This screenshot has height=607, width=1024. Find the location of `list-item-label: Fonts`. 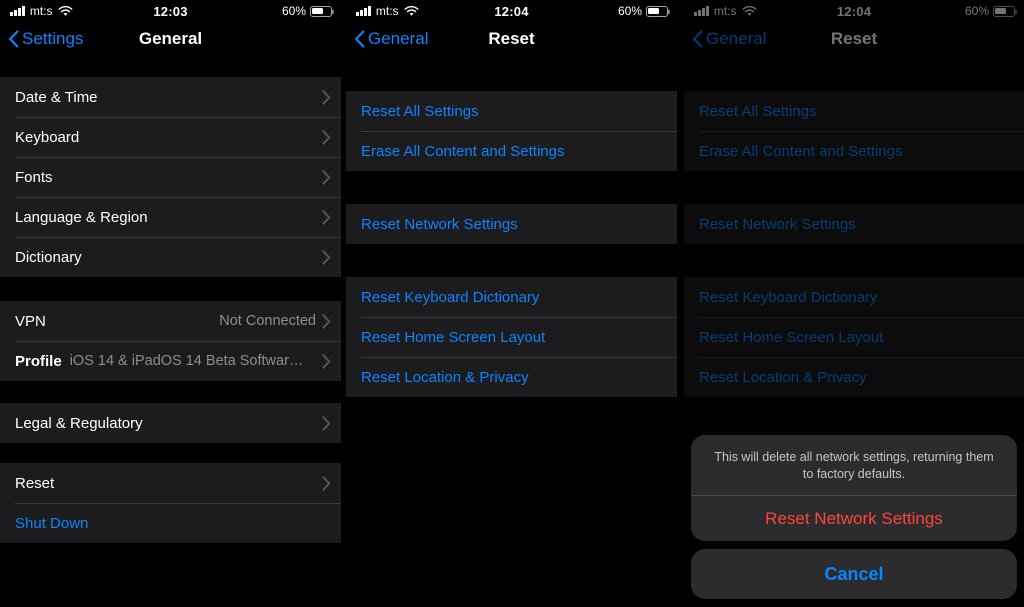

list-item-label: Fonts is located at coordinates (34, 177).